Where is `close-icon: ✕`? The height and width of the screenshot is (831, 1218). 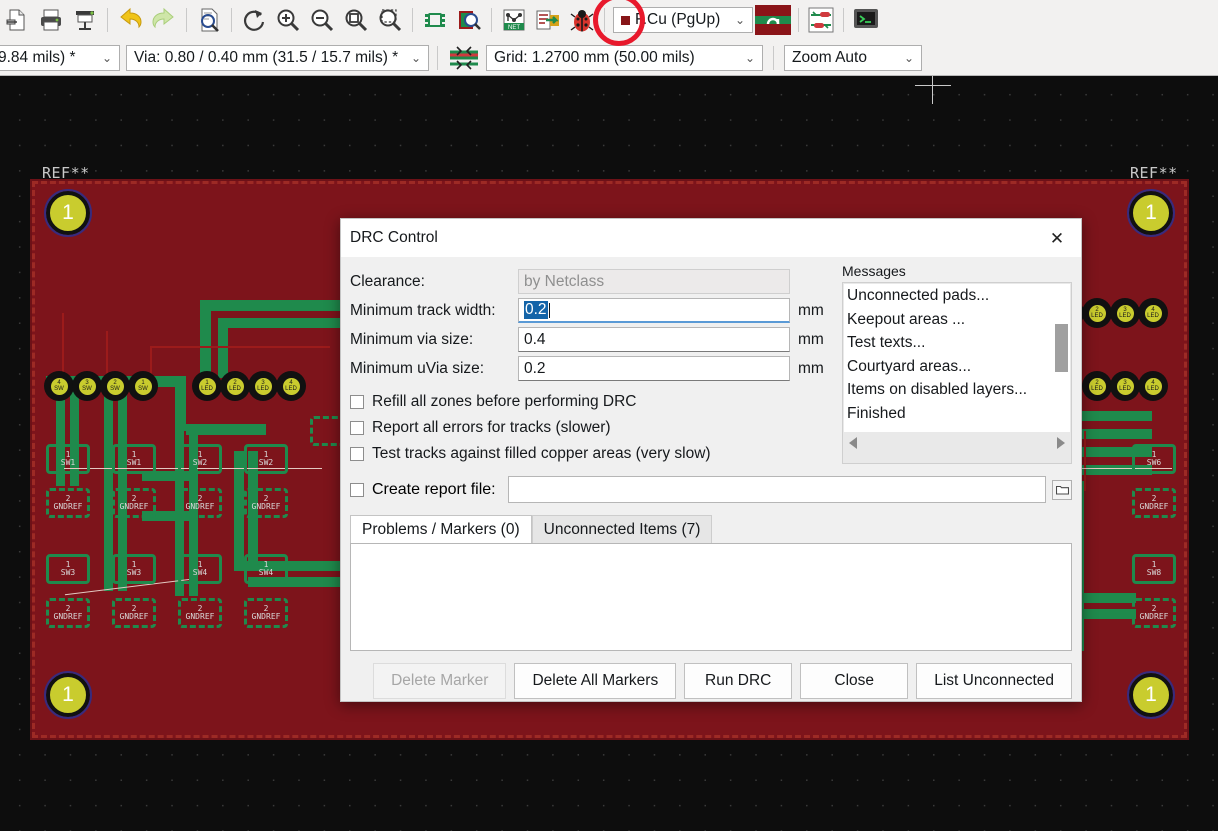 close-icon: ✕ is located at coordinates (1057, 238).